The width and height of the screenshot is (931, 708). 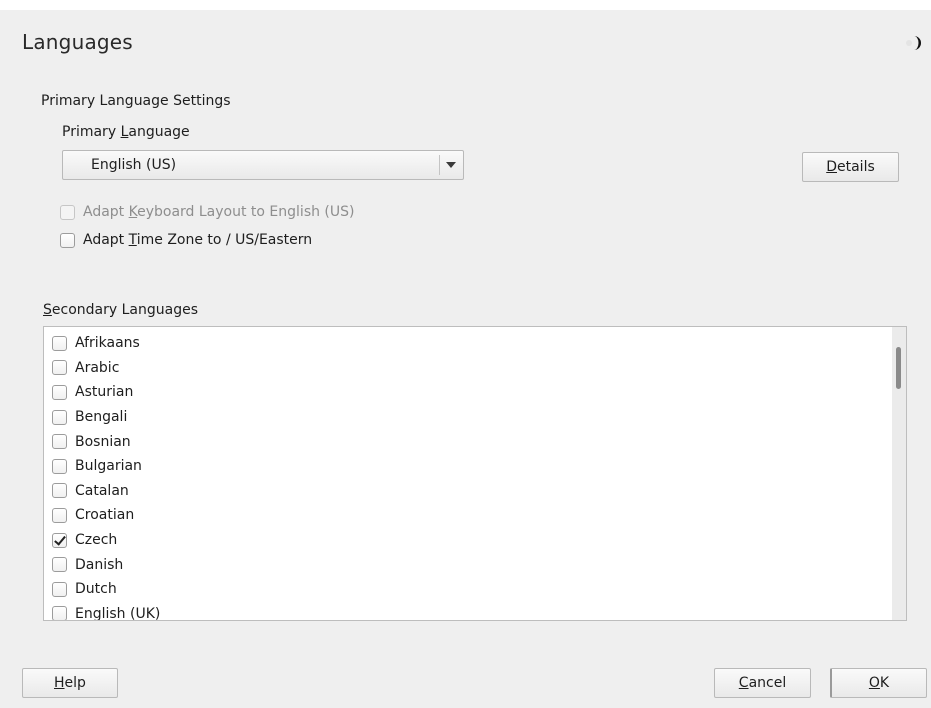 What do you see at coordinates (126, 132) in the screenshot?
I see `primary-language-label: Primary Language` at bounding box center [126, 132].